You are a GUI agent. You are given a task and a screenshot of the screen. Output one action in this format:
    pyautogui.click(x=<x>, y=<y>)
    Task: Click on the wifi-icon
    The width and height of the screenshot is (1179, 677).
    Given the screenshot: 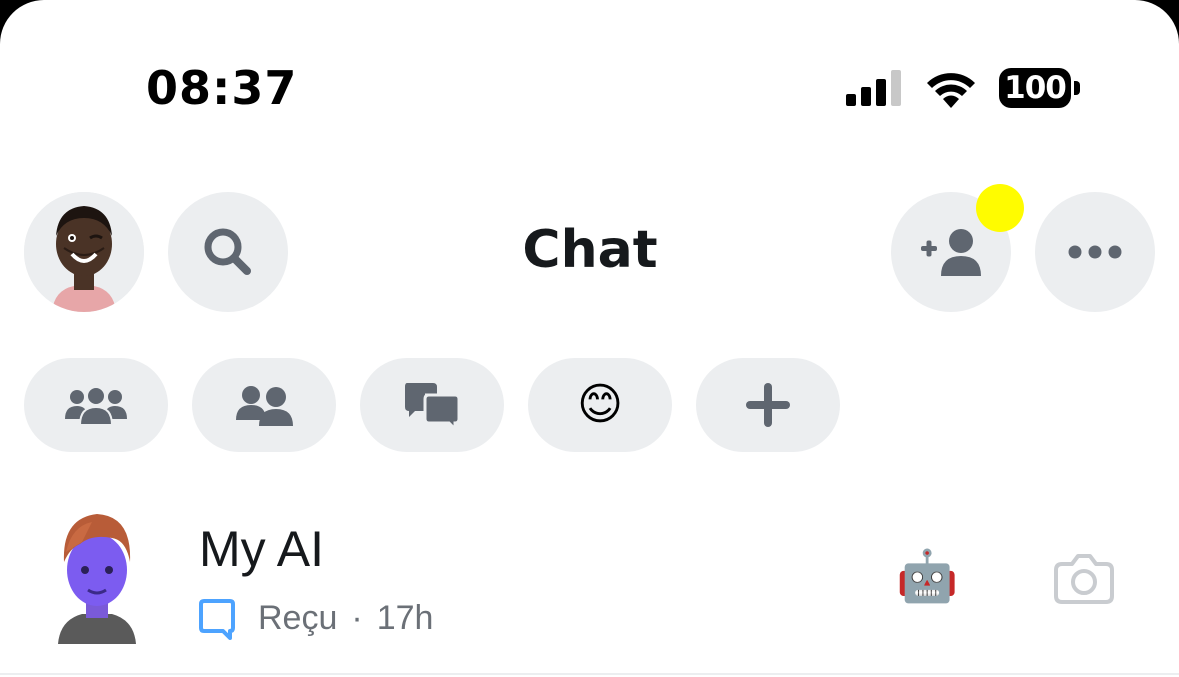 What is the action you would take?
    pyautogui.click(x=951, y=90)
    